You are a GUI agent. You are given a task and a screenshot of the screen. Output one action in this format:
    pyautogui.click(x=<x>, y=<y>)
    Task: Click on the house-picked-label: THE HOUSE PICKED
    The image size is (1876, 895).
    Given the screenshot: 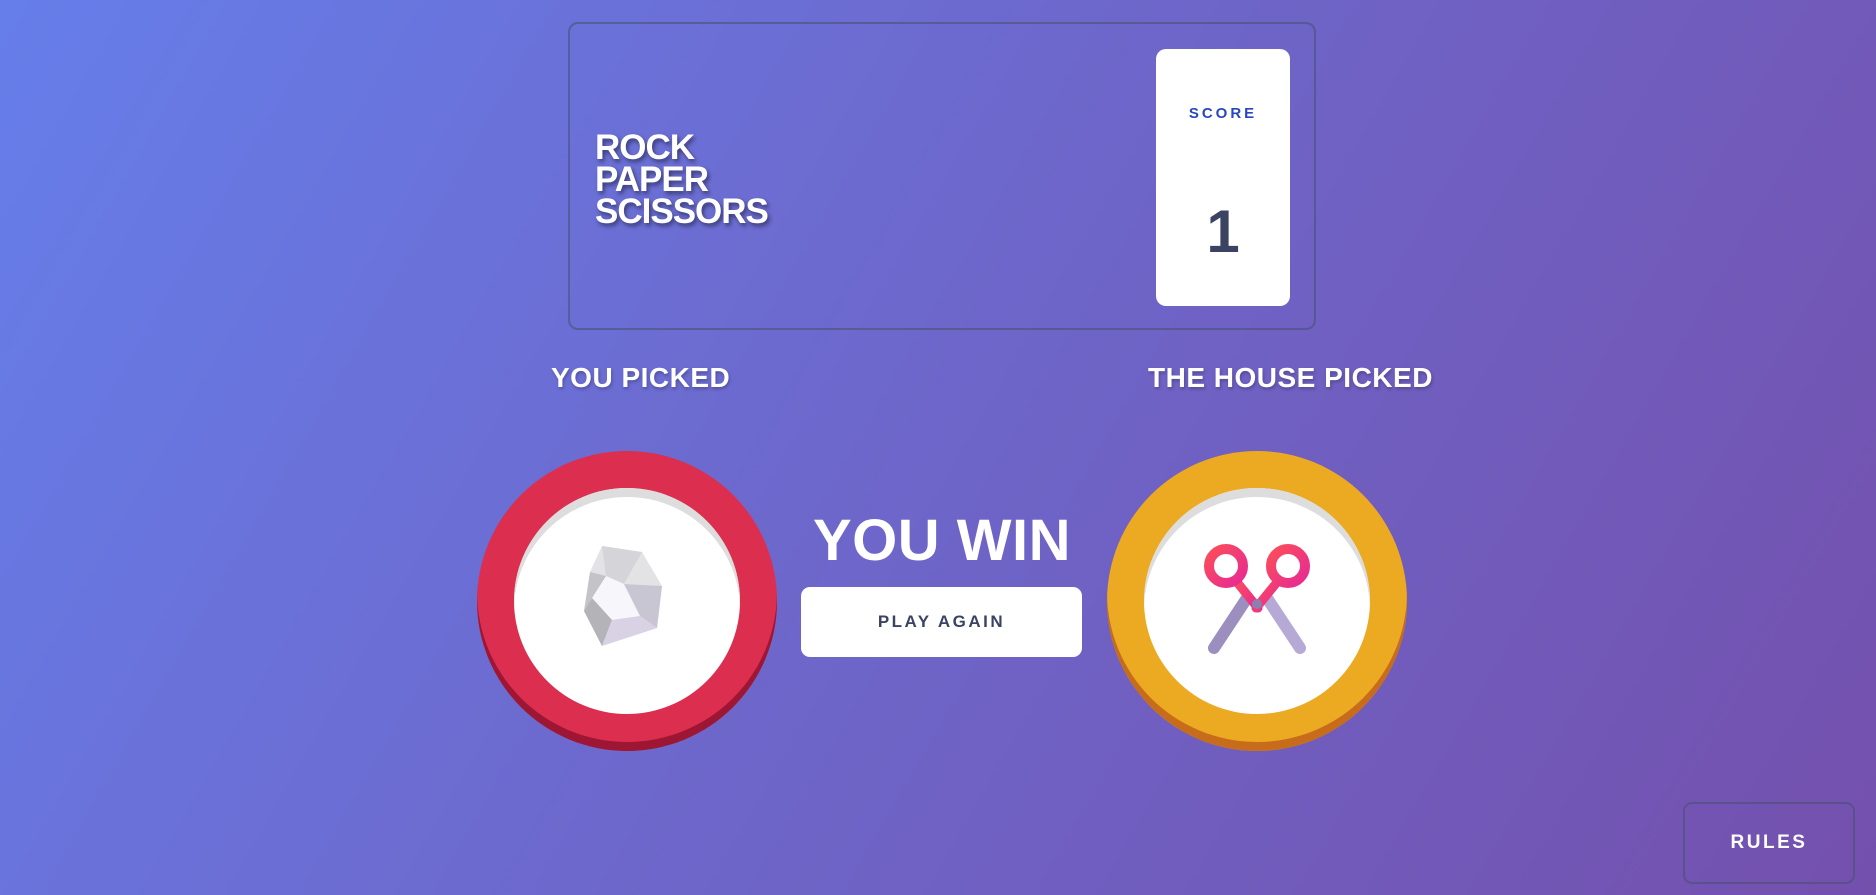 What is the action you would take?
    pyautogui.click(x=1290, y=377)
    